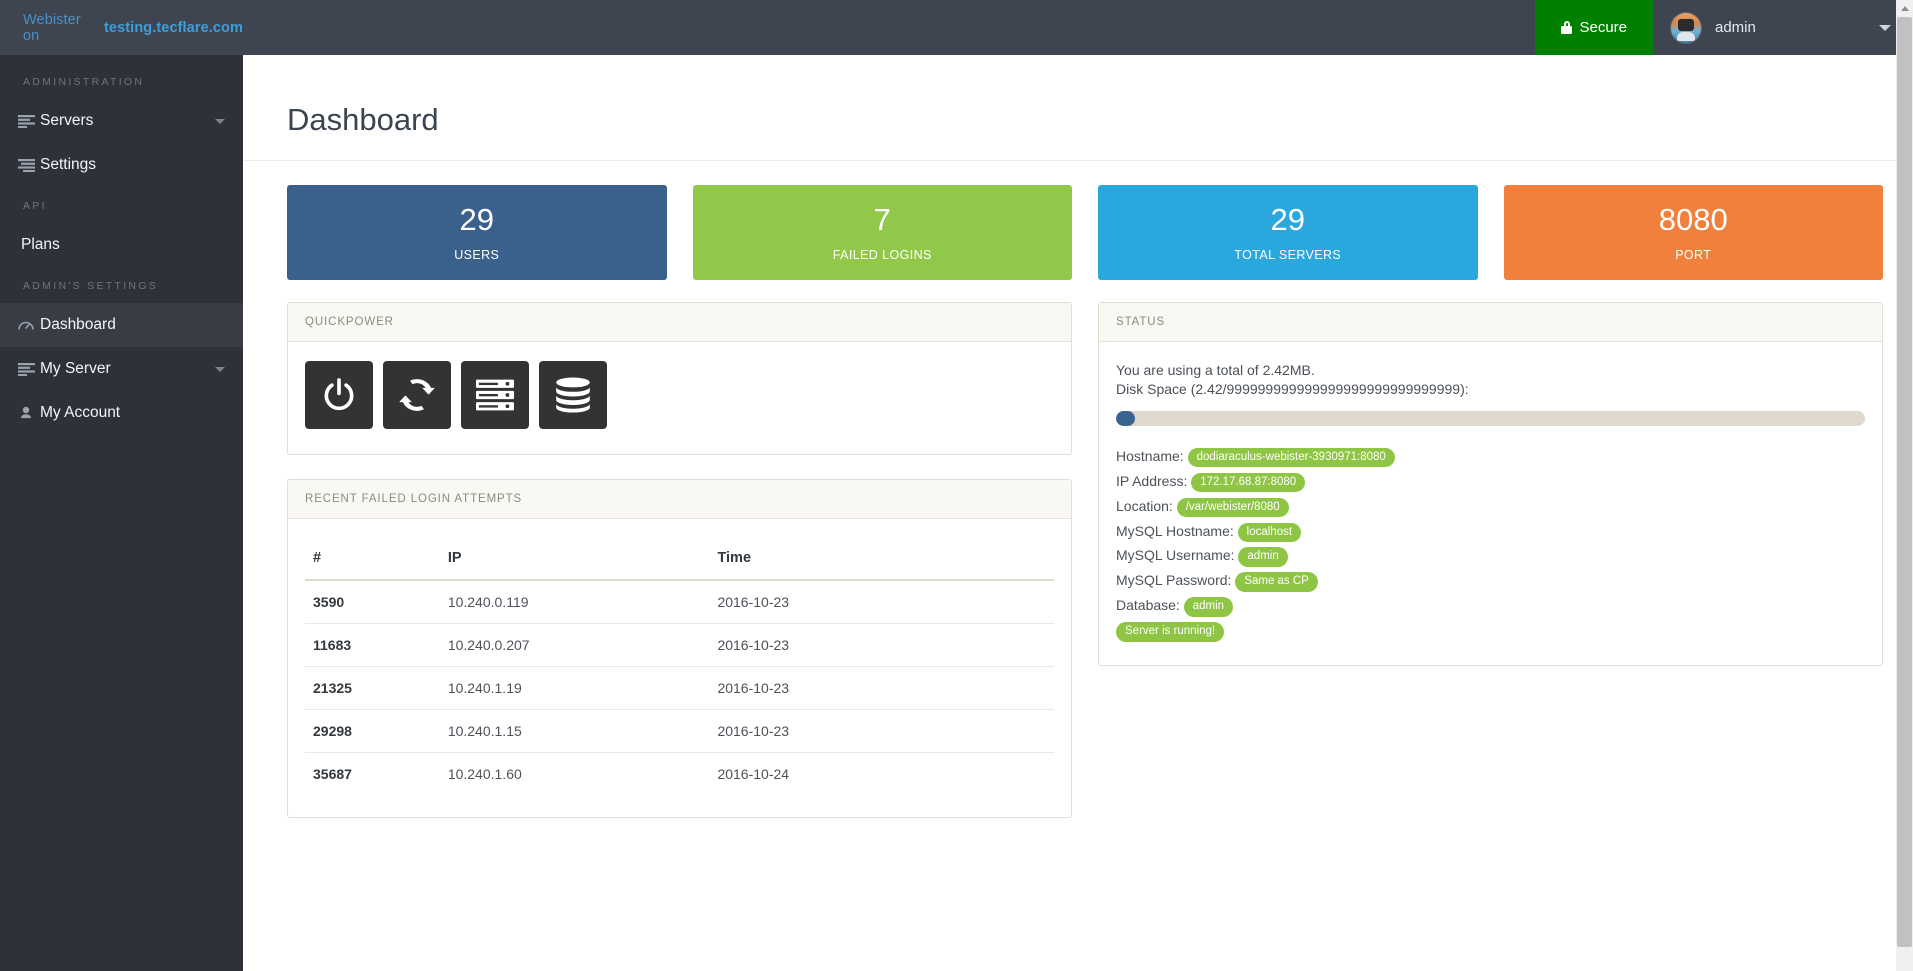 The image size is (1913, 971). Describe the element at coordinates (1125, 418) in the screenshot. I see `disk-progress-fill` at that location.